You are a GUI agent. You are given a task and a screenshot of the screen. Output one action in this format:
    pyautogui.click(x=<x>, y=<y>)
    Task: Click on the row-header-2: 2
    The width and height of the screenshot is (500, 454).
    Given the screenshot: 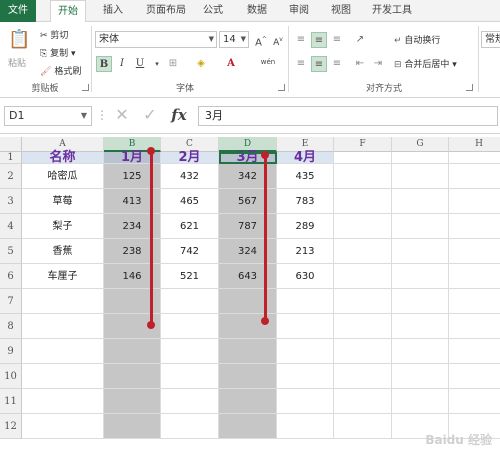 What is the action you would take?
    pyautogui.click(x=11, y=176)
    